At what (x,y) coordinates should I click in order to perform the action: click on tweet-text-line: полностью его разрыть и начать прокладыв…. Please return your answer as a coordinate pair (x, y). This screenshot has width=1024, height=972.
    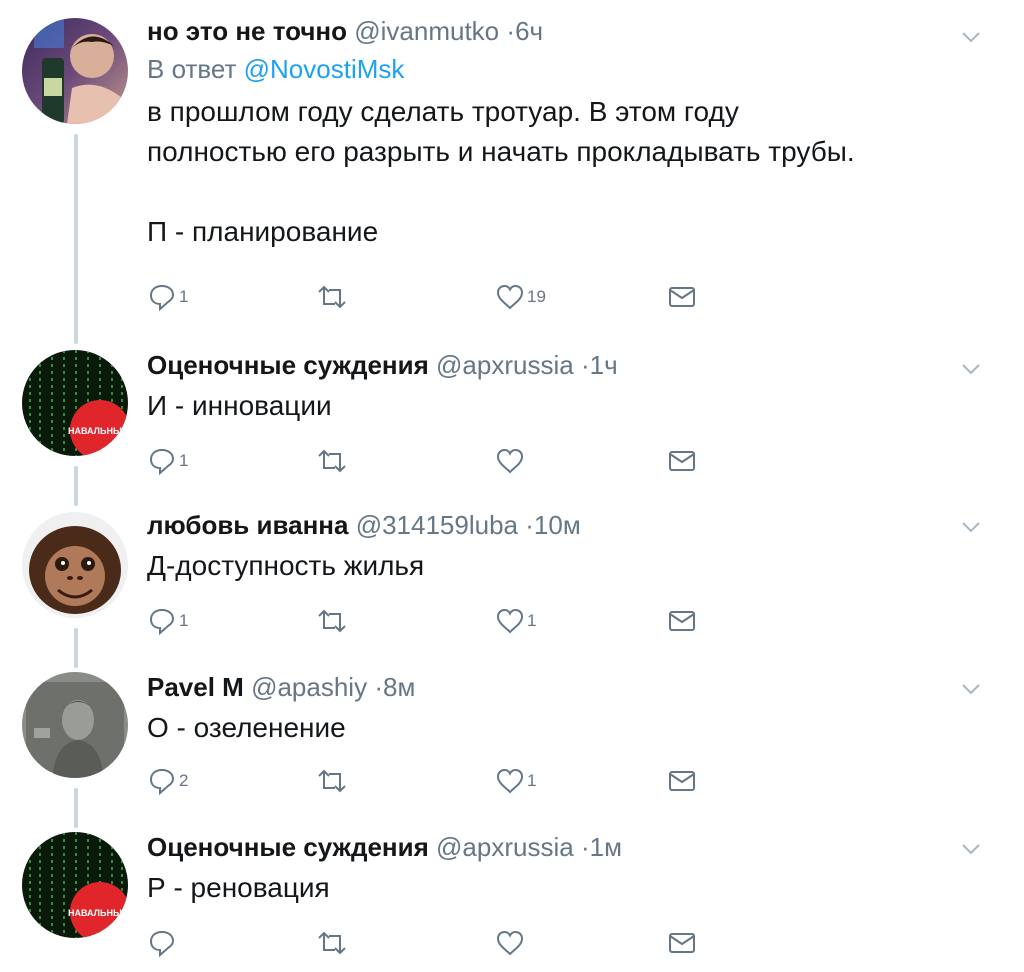
    Looking at the image, I should click on (501, 151).